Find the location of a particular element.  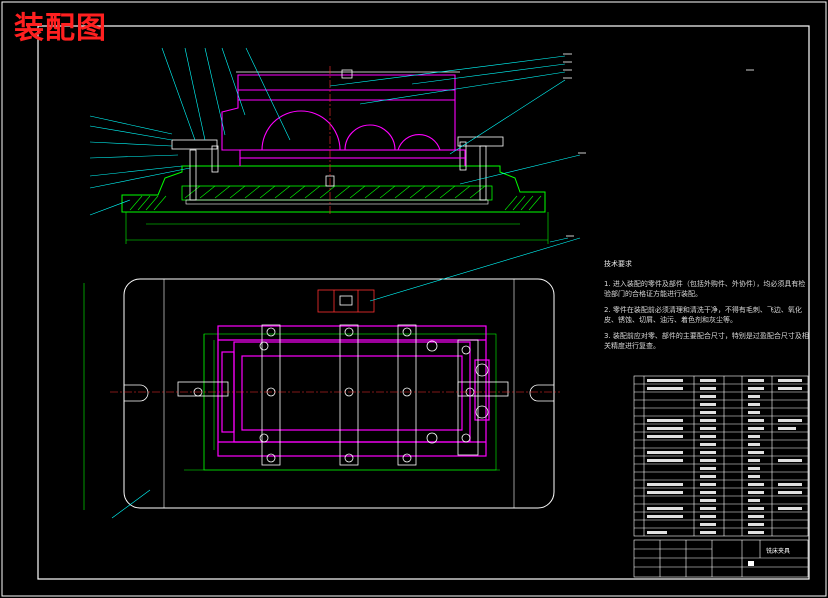

base-hatch is located at coordinates (335, 198).